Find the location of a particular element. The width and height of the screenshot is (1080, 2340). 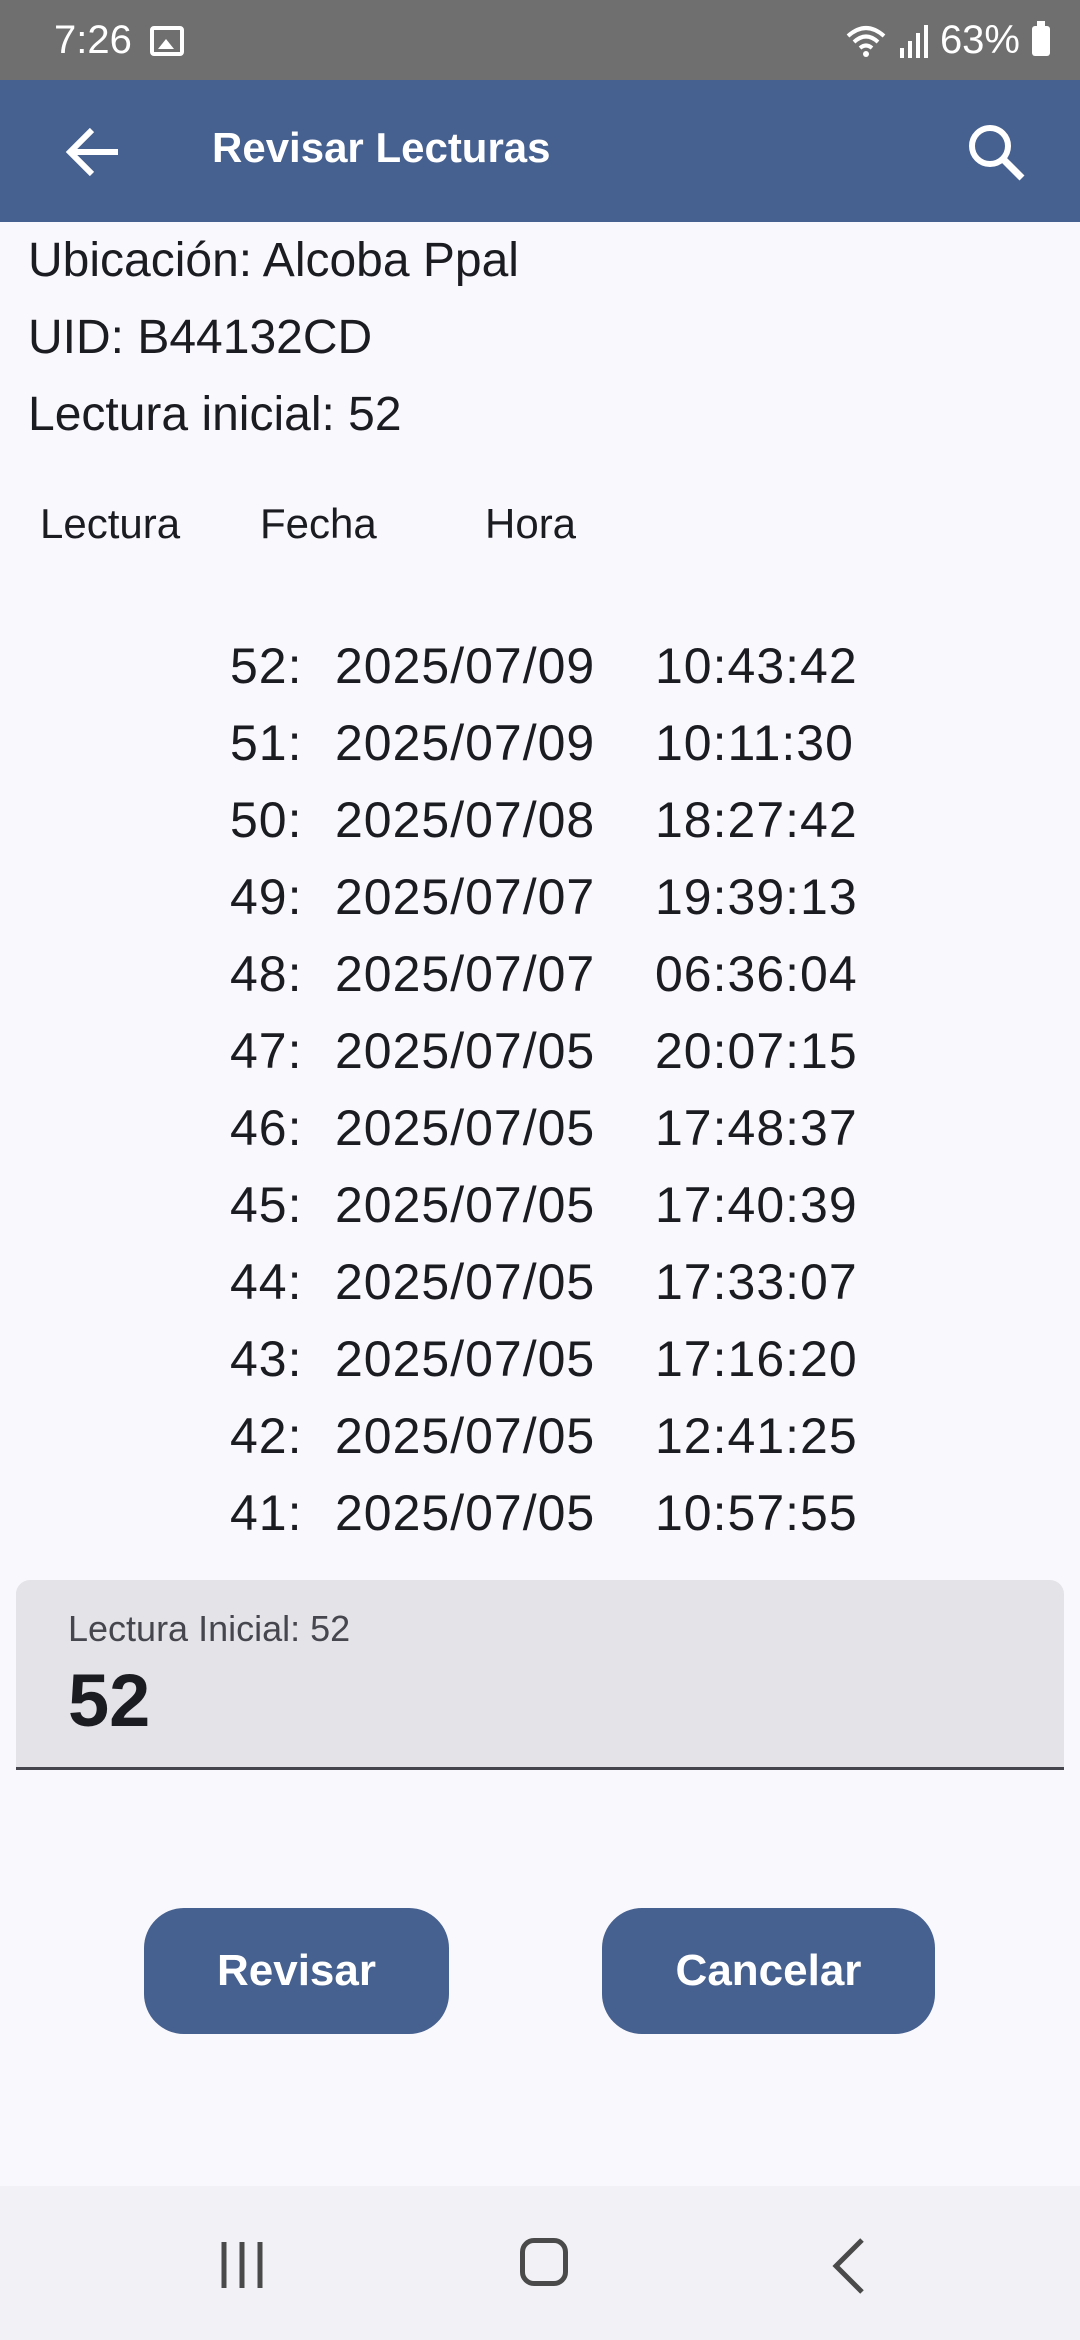

cancelar-button: Cancelar is located at coordinates (768, 1971).